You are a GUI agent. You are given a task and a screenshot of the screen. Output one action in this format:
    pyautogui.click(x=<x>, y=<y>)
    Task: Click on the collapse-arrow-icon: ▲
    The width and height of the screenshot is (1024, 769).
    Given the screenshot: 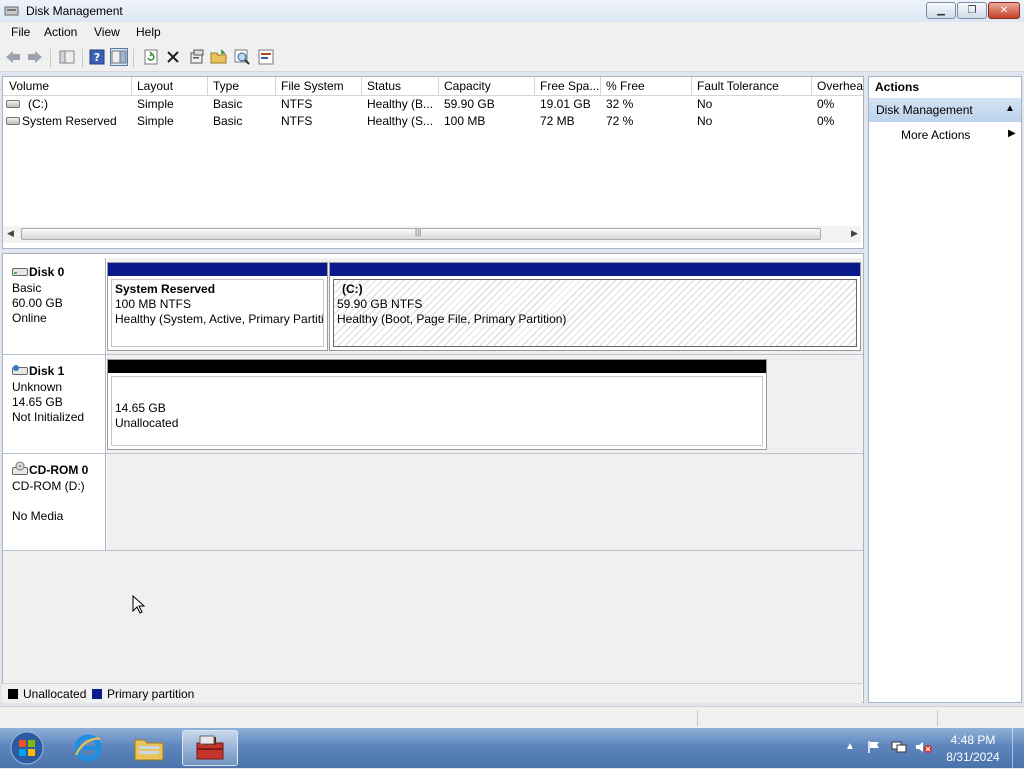 What is the action you would take?
    pyautogui.click(x=1010, y=108)
    